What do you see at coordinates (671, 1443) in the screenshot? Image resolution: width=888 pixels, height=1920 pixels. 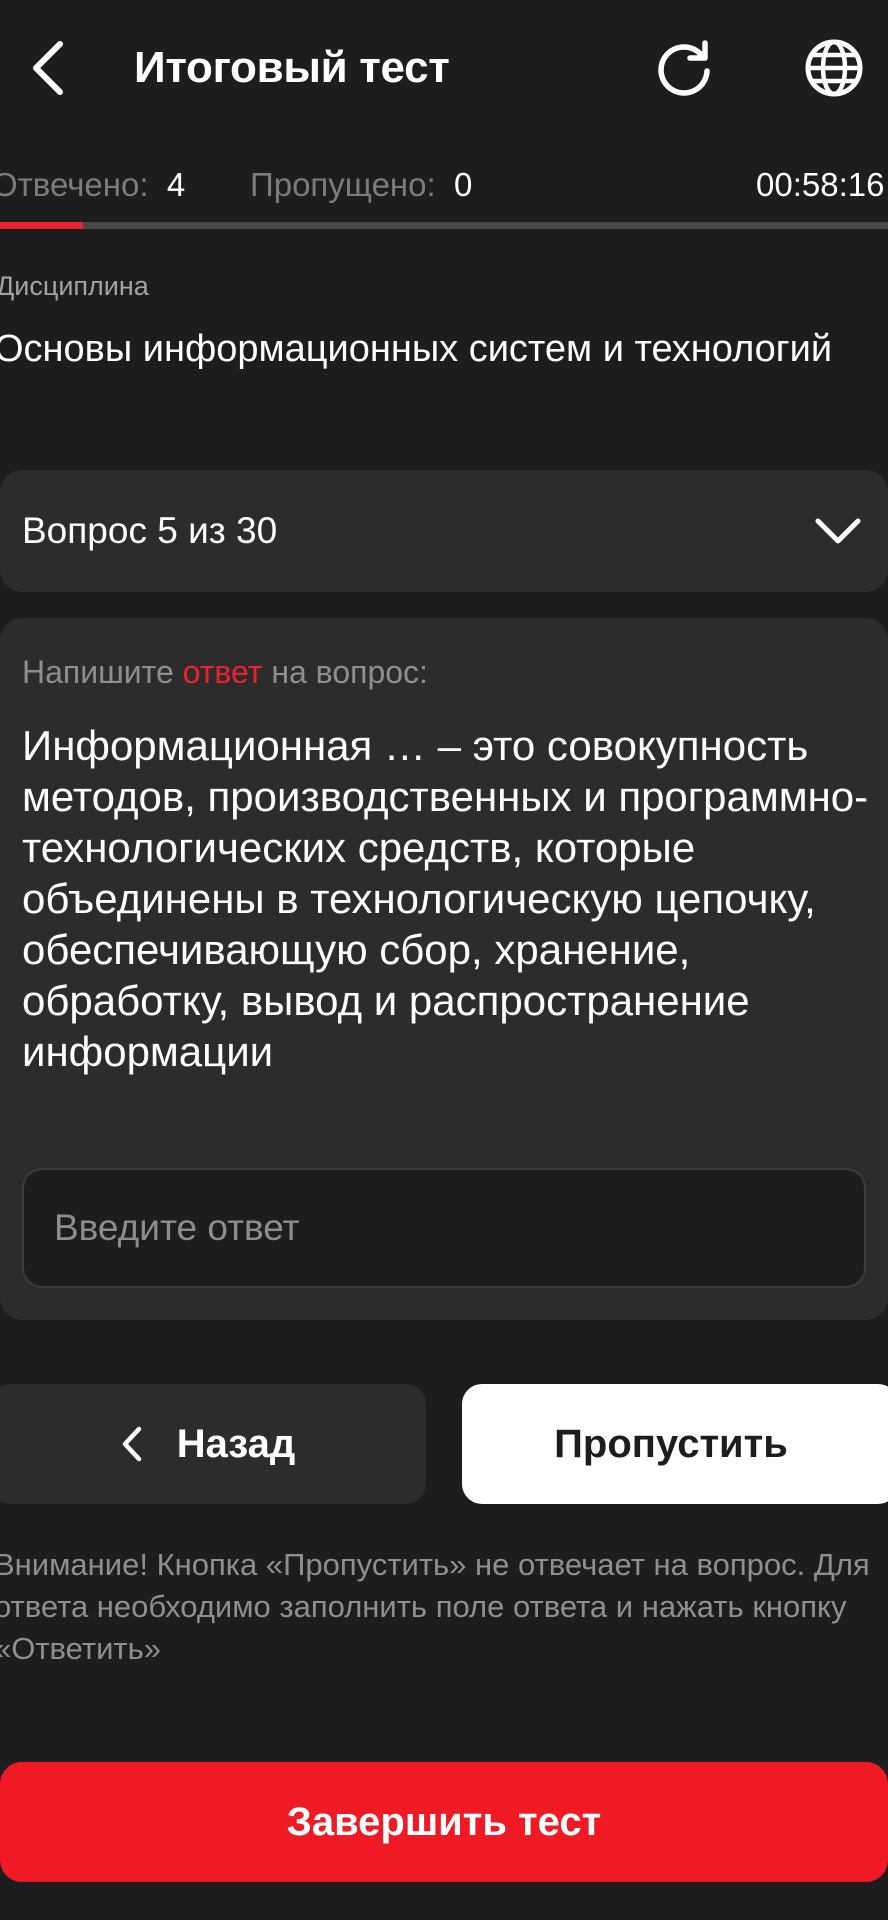 I see `skip-button-label: Пропустить` at bounding box center [671, 1443].